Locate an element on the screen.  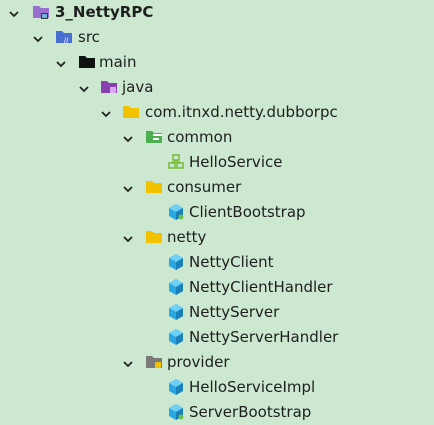
tree-node-label: netty is located at coordinates (187, 237).